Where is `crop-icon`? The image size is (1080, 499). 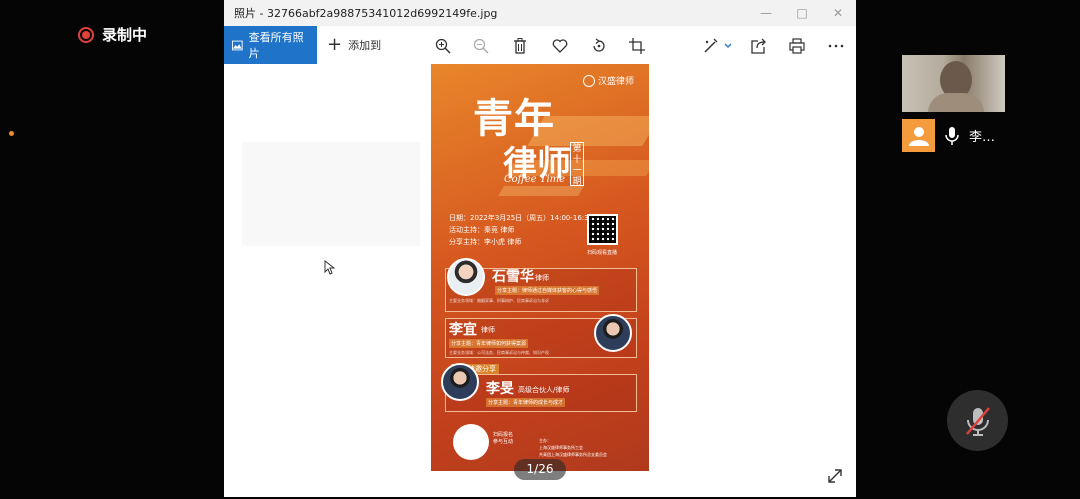
crop-icon is located at coordinates (637, 46).